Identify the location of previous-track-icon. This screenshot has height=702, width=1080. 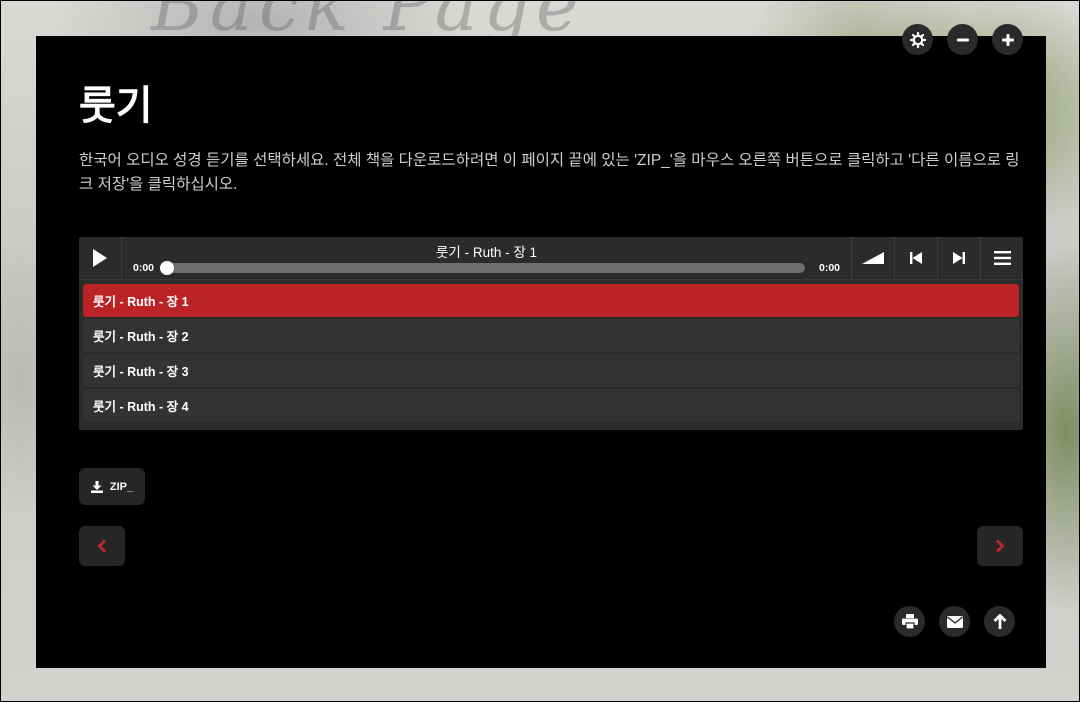
(916, 258).